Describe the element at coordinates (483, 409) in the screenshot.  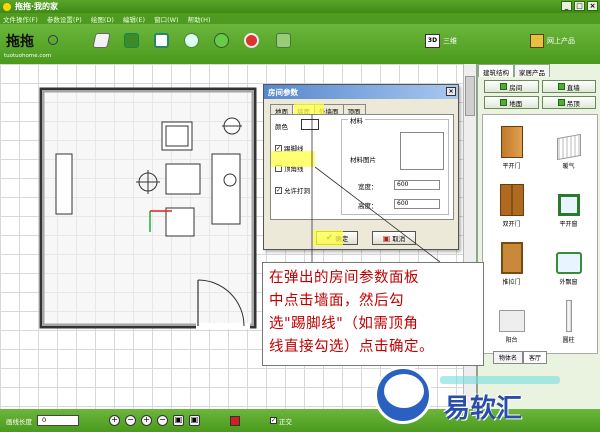
I see `watermark-text: 易软汇` at that location.